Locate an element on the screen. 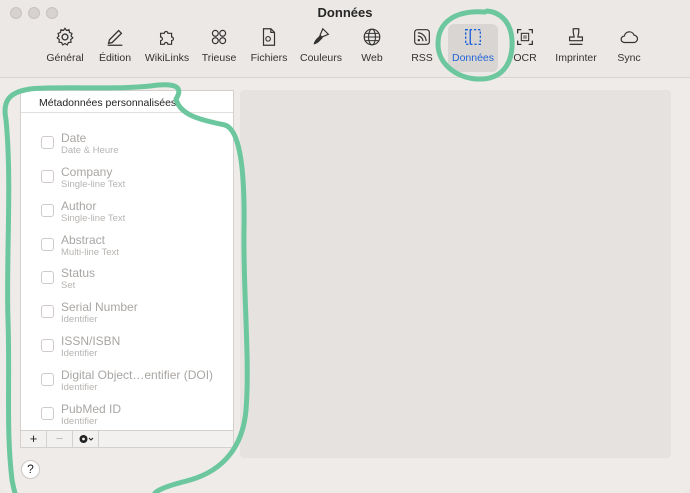 This screenshot has width=690, height=493. metadata-row: Date Date & Heure is located at coordinates (127, 144).